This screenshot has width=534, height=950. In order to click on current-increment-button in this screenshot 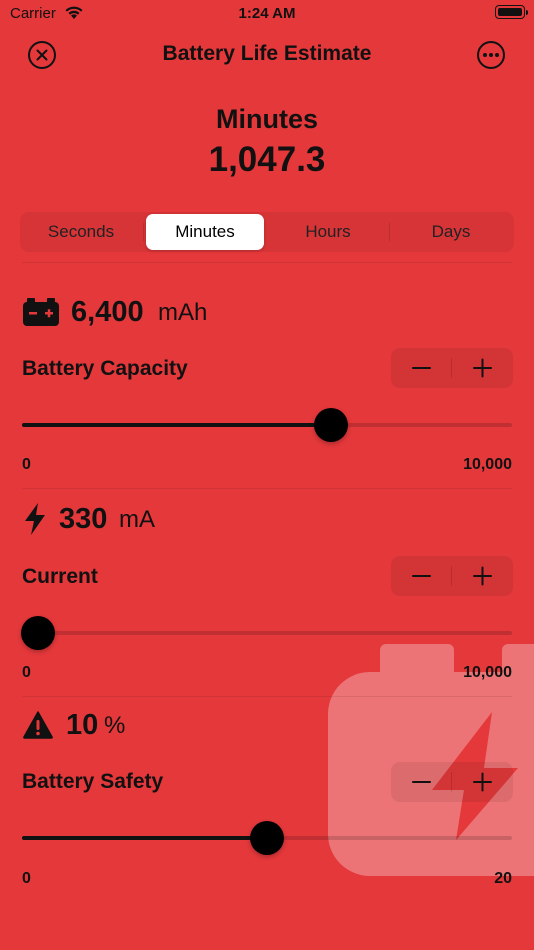, I will do `click(482, 576)`.